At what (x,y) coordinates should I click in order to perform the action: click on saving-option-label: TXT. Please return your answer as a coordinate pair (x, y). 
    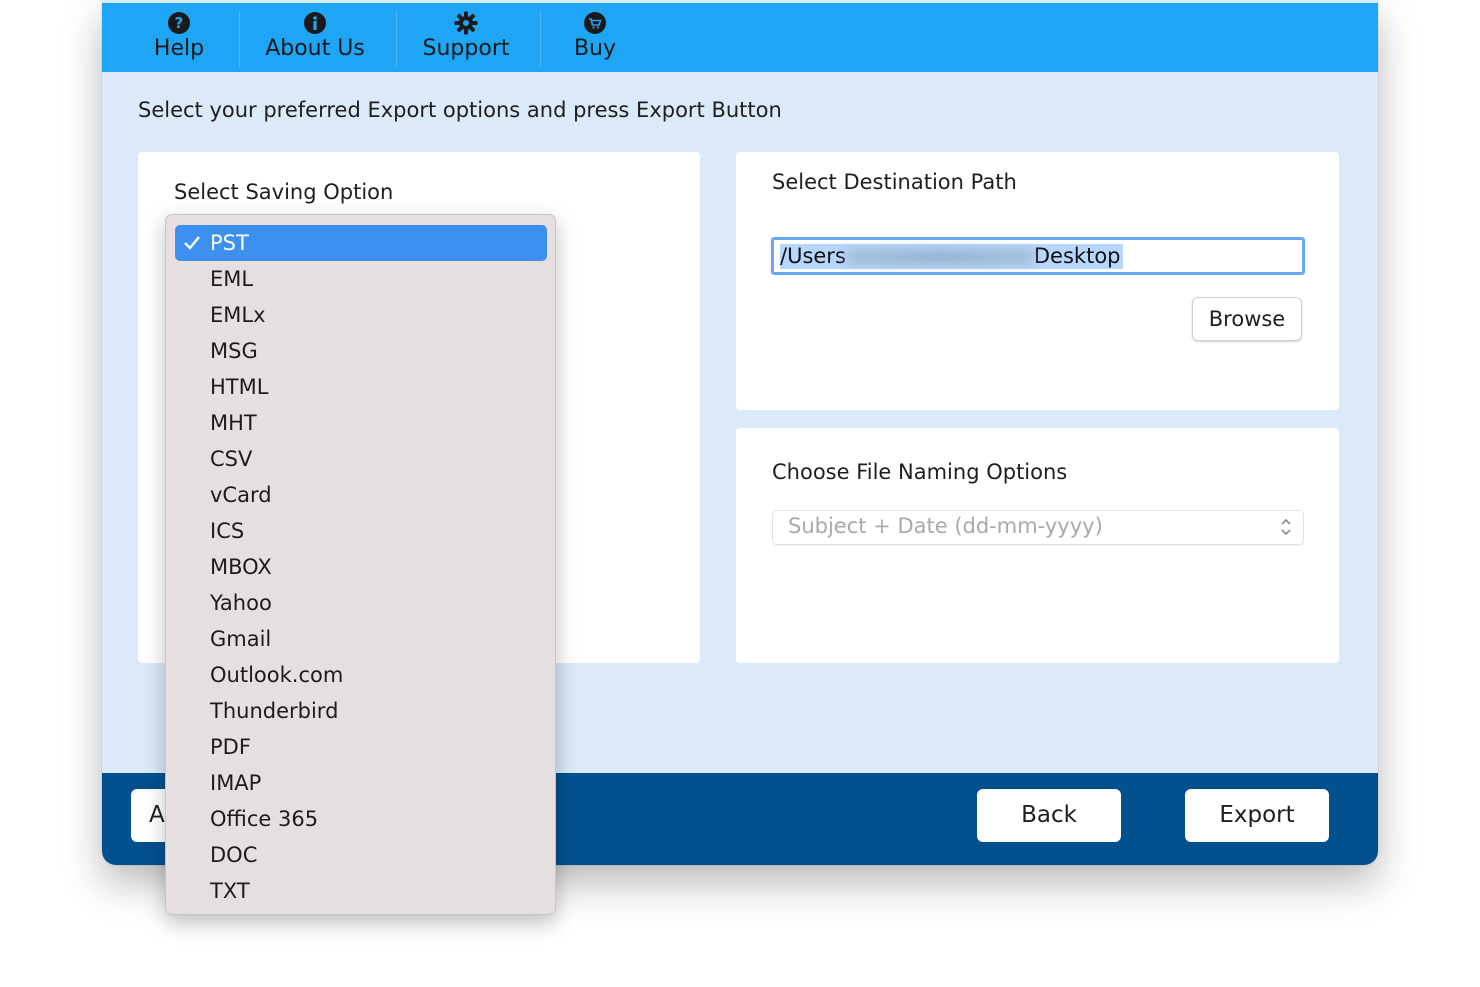
    Looking at the image, I should click on (230, 891).